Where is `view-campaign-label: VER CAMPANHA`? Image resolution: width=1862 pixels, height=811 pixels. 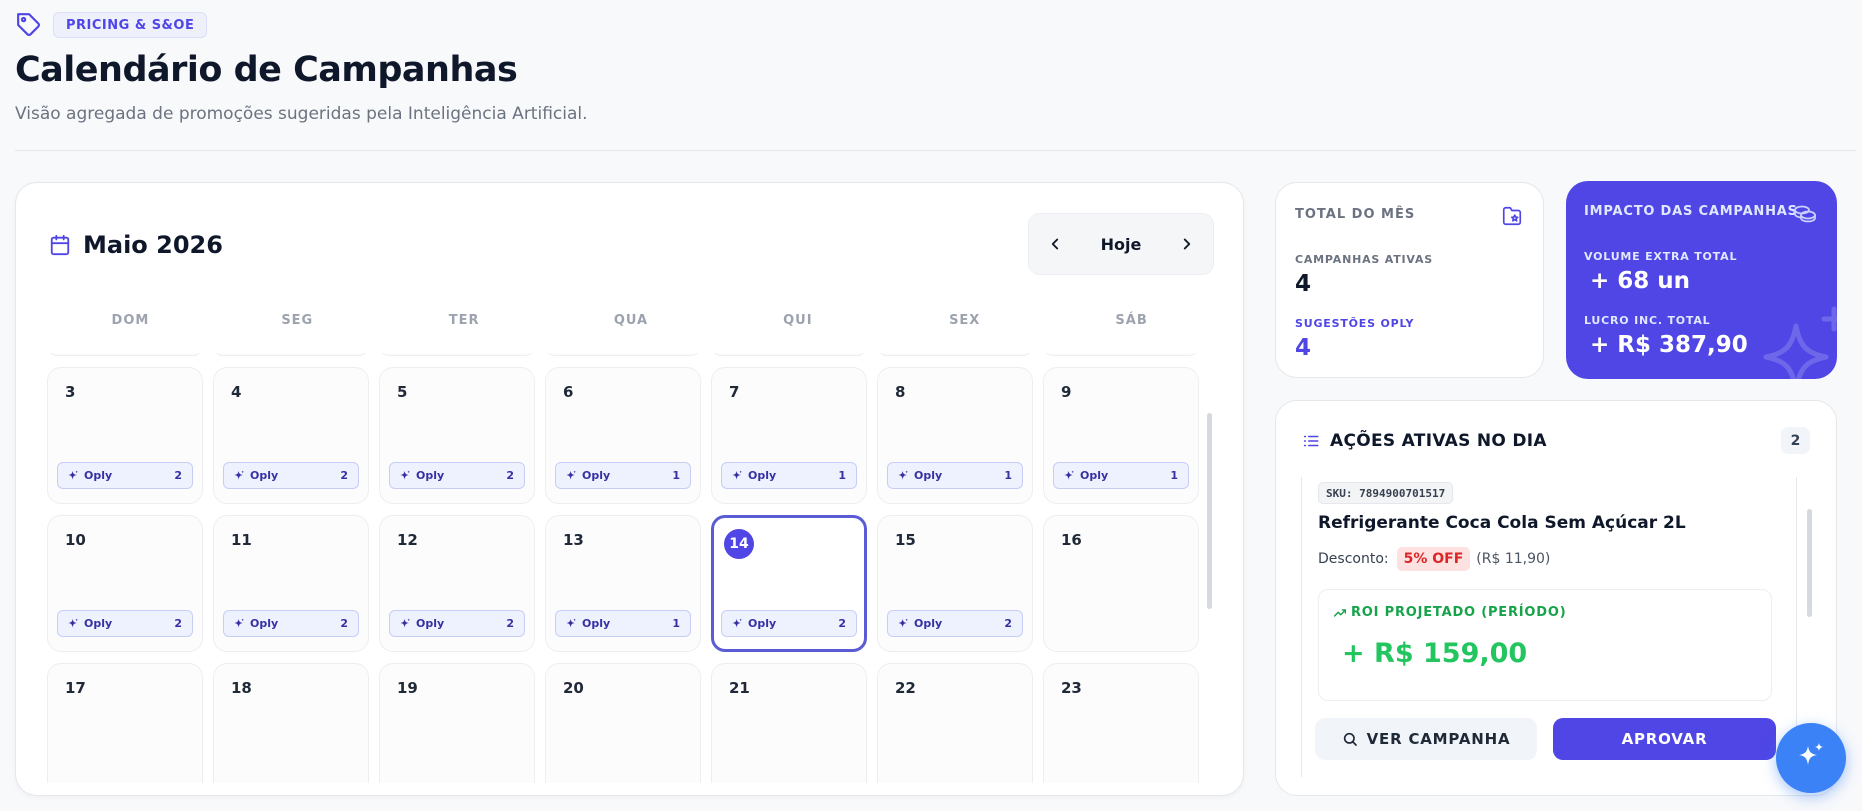 view-campaign-label: VER CAMPANHA is located at coordinates (1438, 739).